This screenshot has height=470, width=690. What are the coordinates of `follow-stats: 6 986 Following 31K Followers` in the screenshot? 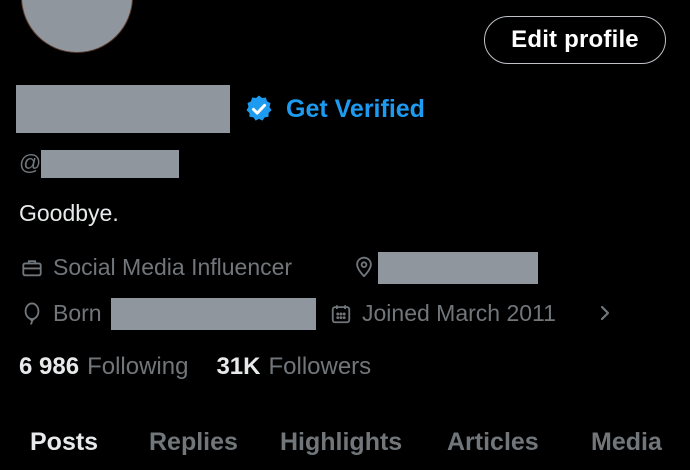 It's located at (195, 367).